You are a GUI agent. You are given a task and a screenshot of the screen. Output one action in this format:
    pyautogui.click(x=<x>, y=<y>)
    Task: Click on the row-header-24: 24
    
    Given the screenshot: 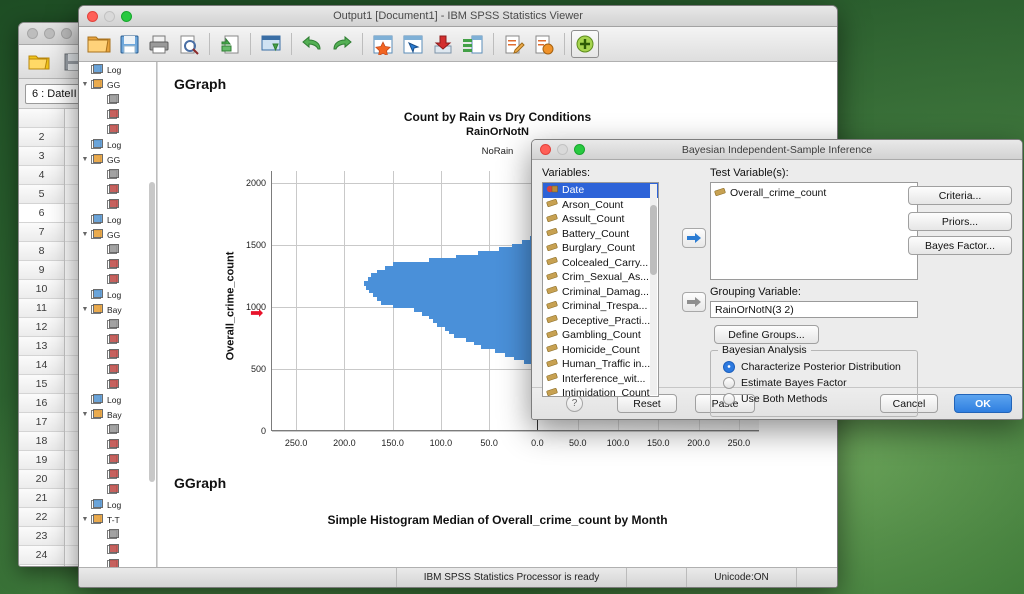 What is the action you would take?
    pyautogui.click(x=41, y=555)
    